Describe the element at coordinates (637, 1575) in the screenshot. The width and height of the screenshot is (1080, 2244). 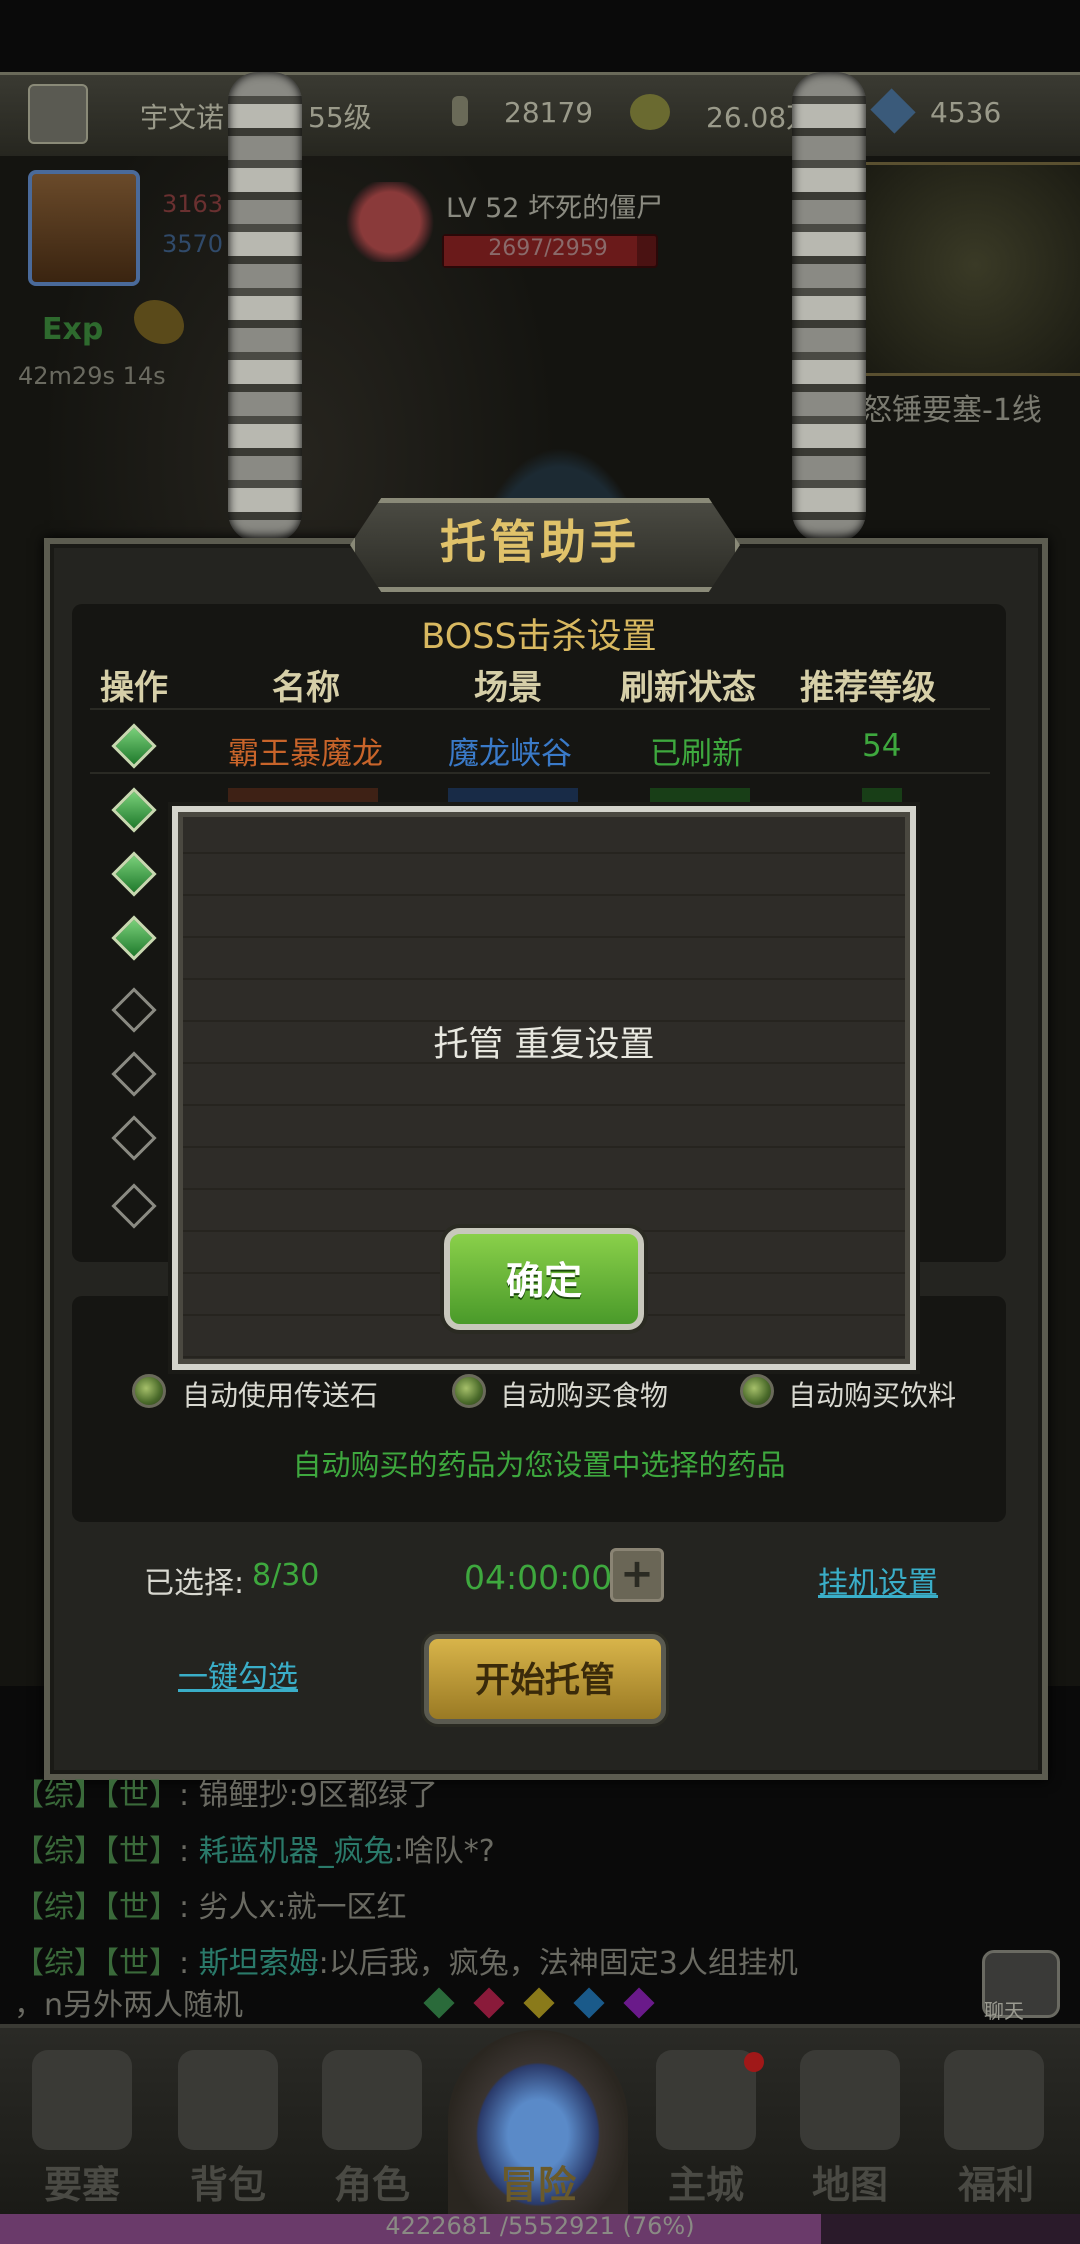
I see `add-time-button: +` at that location.